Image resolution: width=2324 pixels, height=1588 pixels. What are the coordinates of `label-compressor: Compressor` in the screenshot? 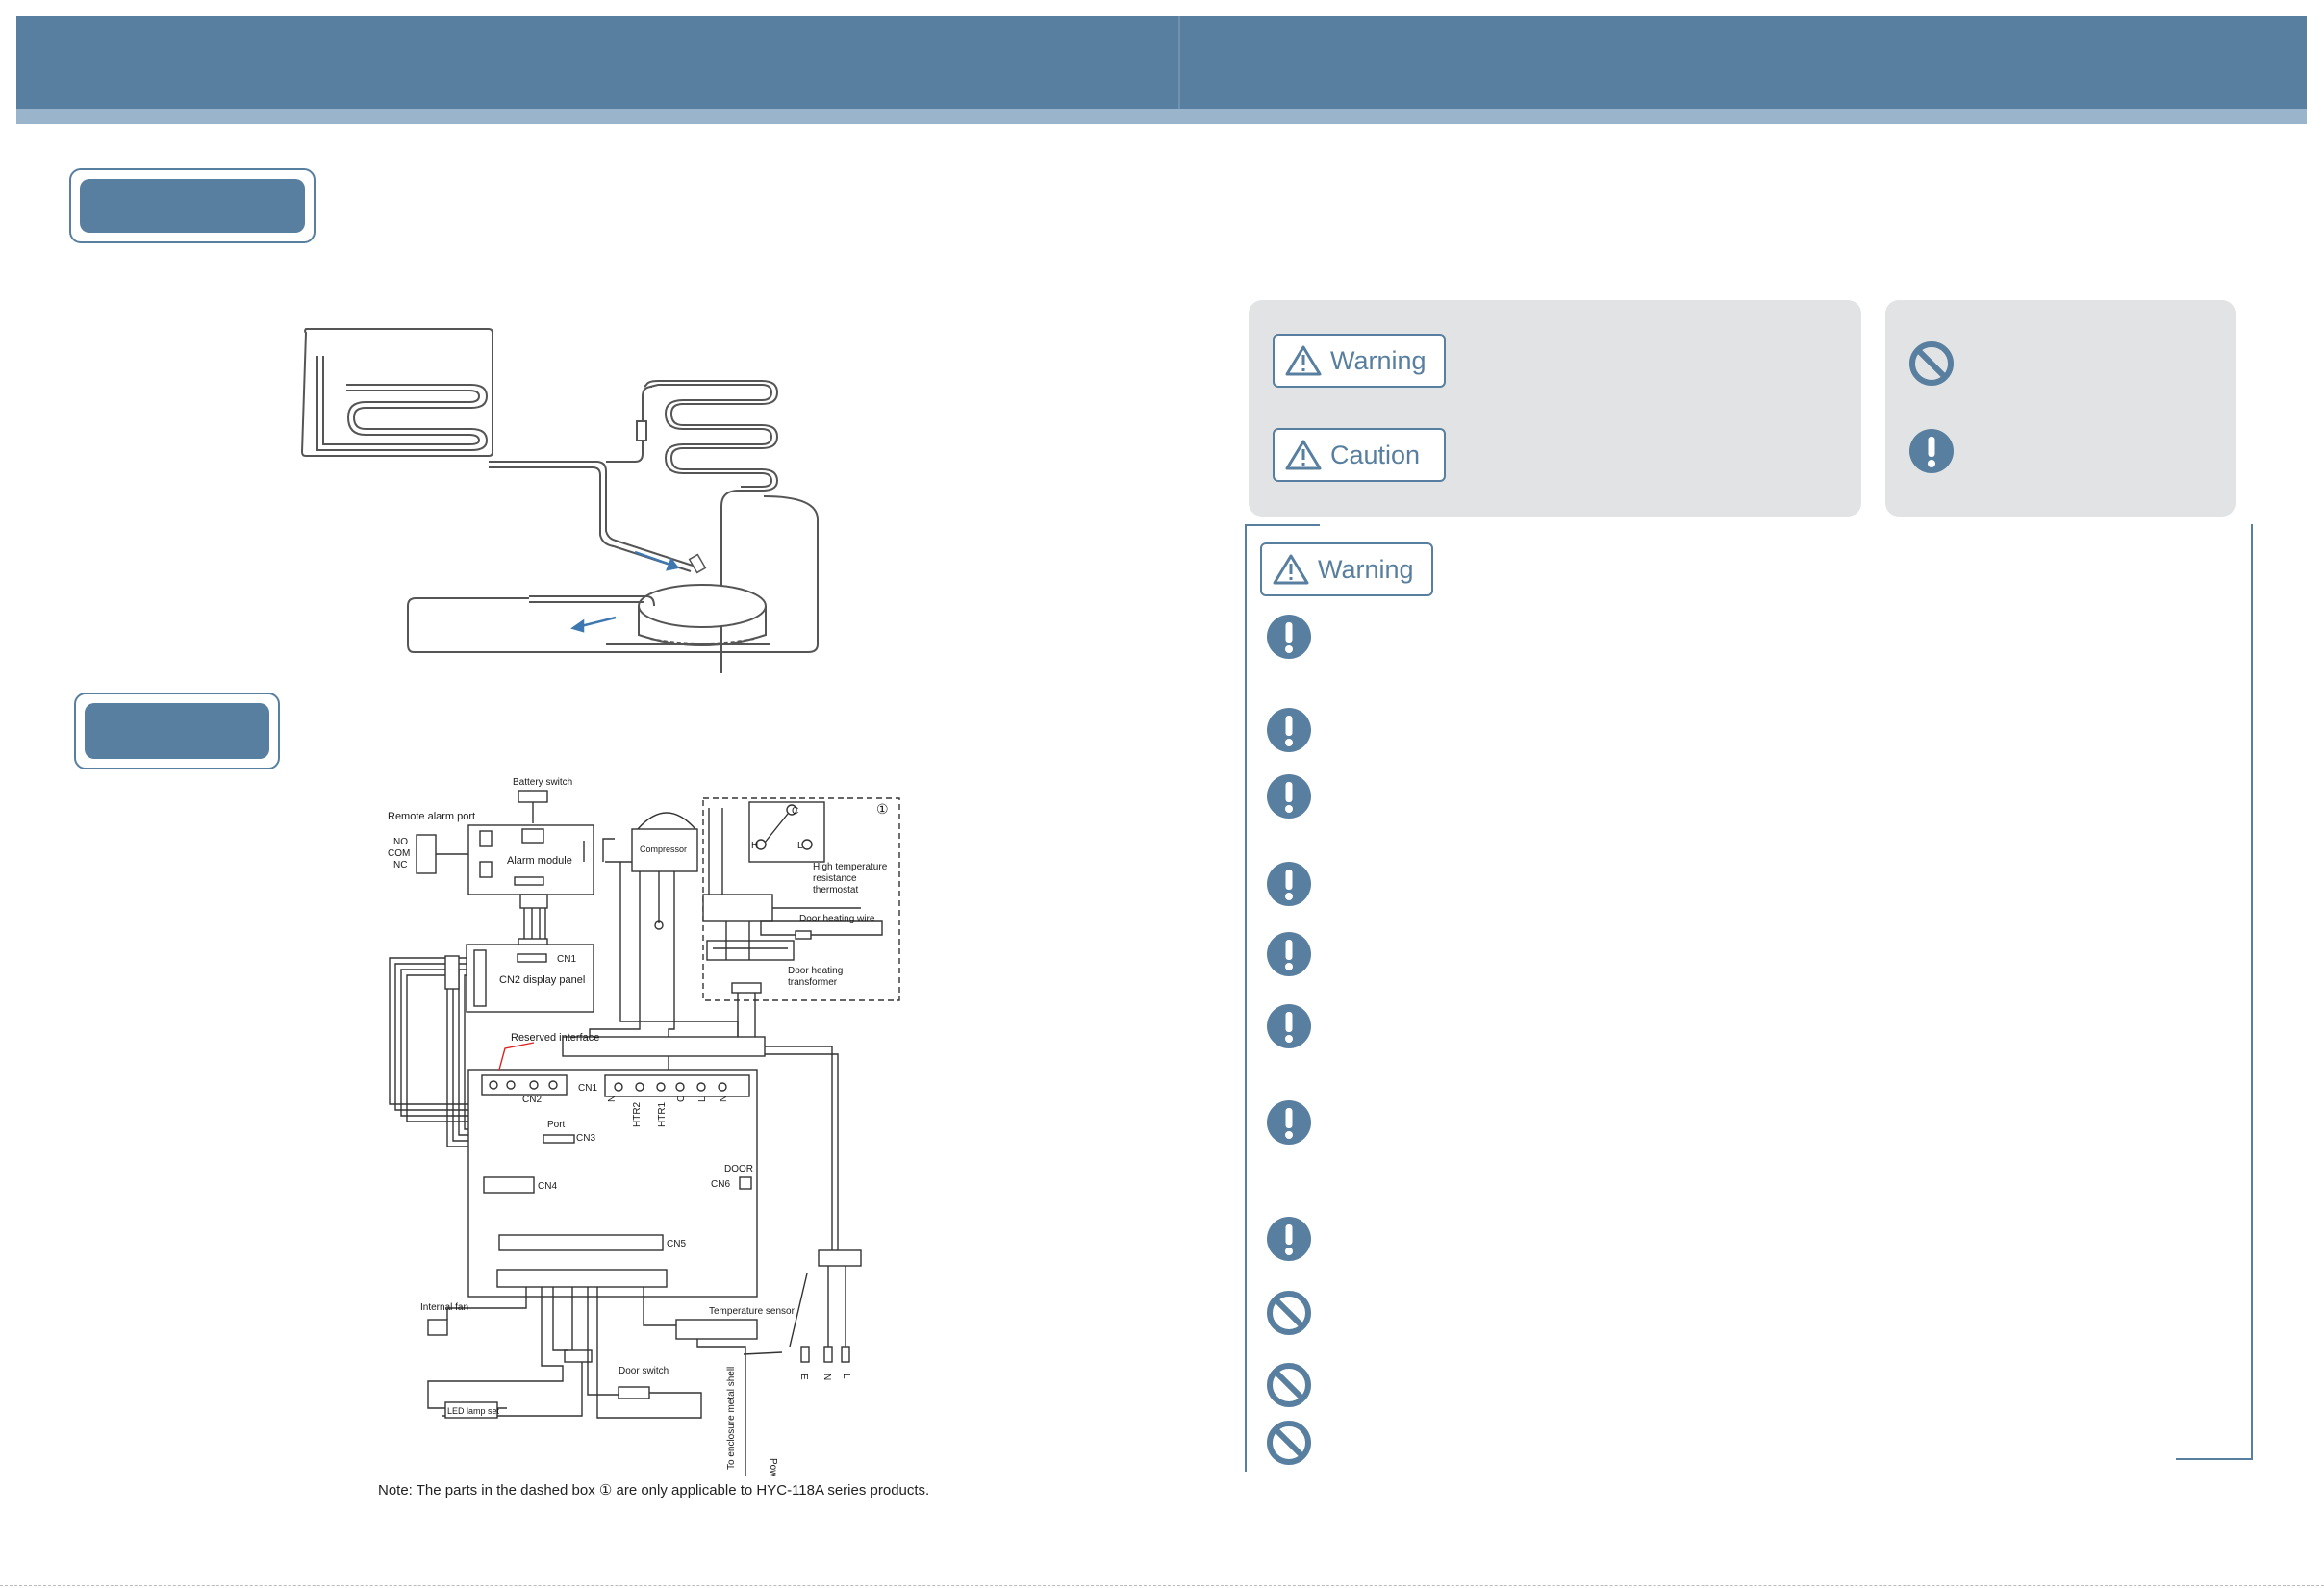 It's located at (663, 849).